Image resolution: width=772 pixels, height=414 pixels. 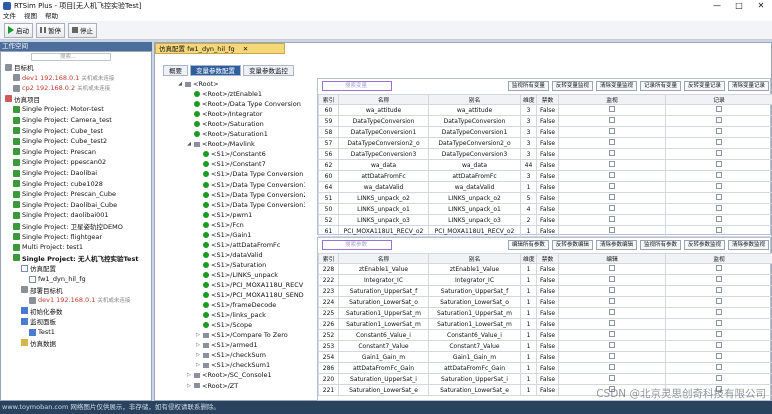 I want to click on signal-node: <S1>/Scope, so click(x=223, y=325).